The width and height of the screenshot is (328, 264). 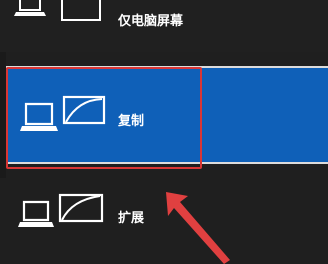 What do you see at coordinates (131, 218) in the screenshot?
I see `option-label: 扩展` at bounding box center [131, 218].